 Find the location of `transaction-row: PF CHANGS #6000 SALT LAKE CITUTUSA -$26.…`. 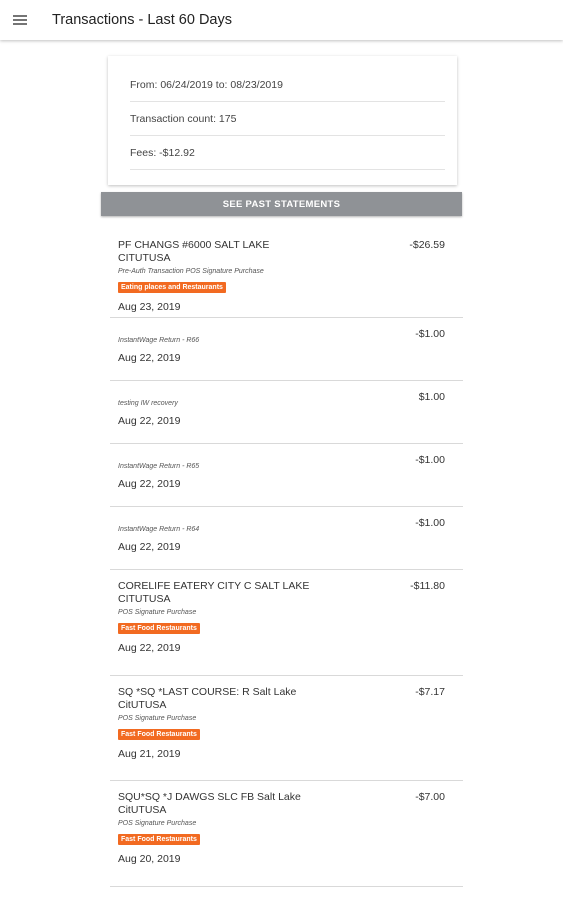

transaction-row: PF CHANGS #6000 SALT LAKE CITUTUSA -$26.… is located at coordinates (286, 273).